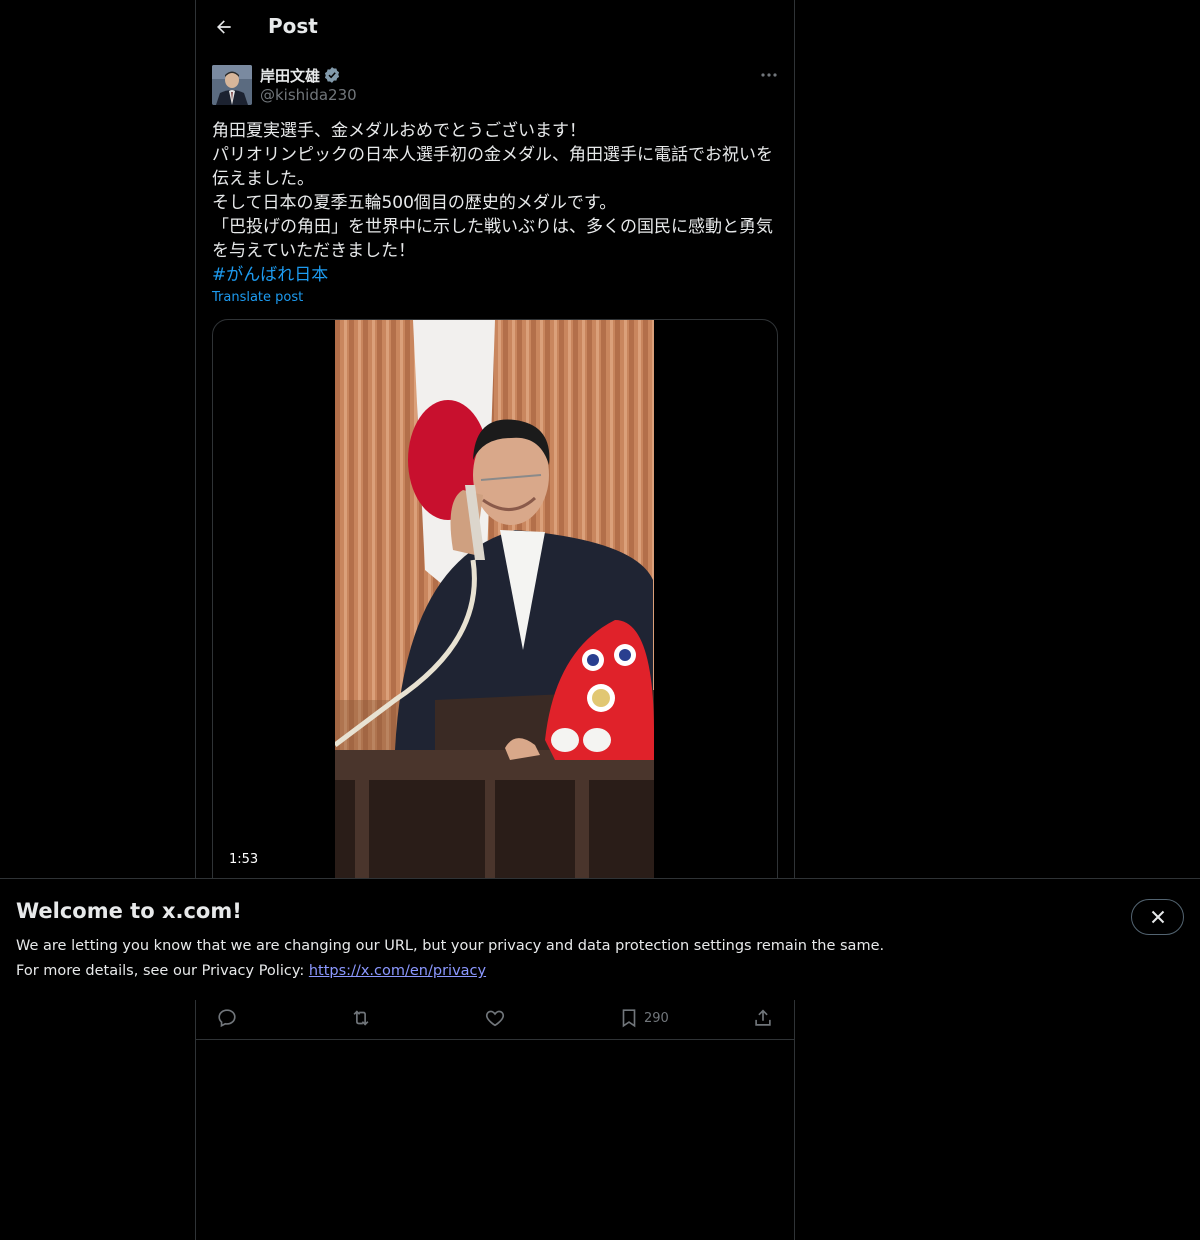 The width and height of the screenshot is (1200, 1240). I want to click on close-banner-button, so click(1157, 917).